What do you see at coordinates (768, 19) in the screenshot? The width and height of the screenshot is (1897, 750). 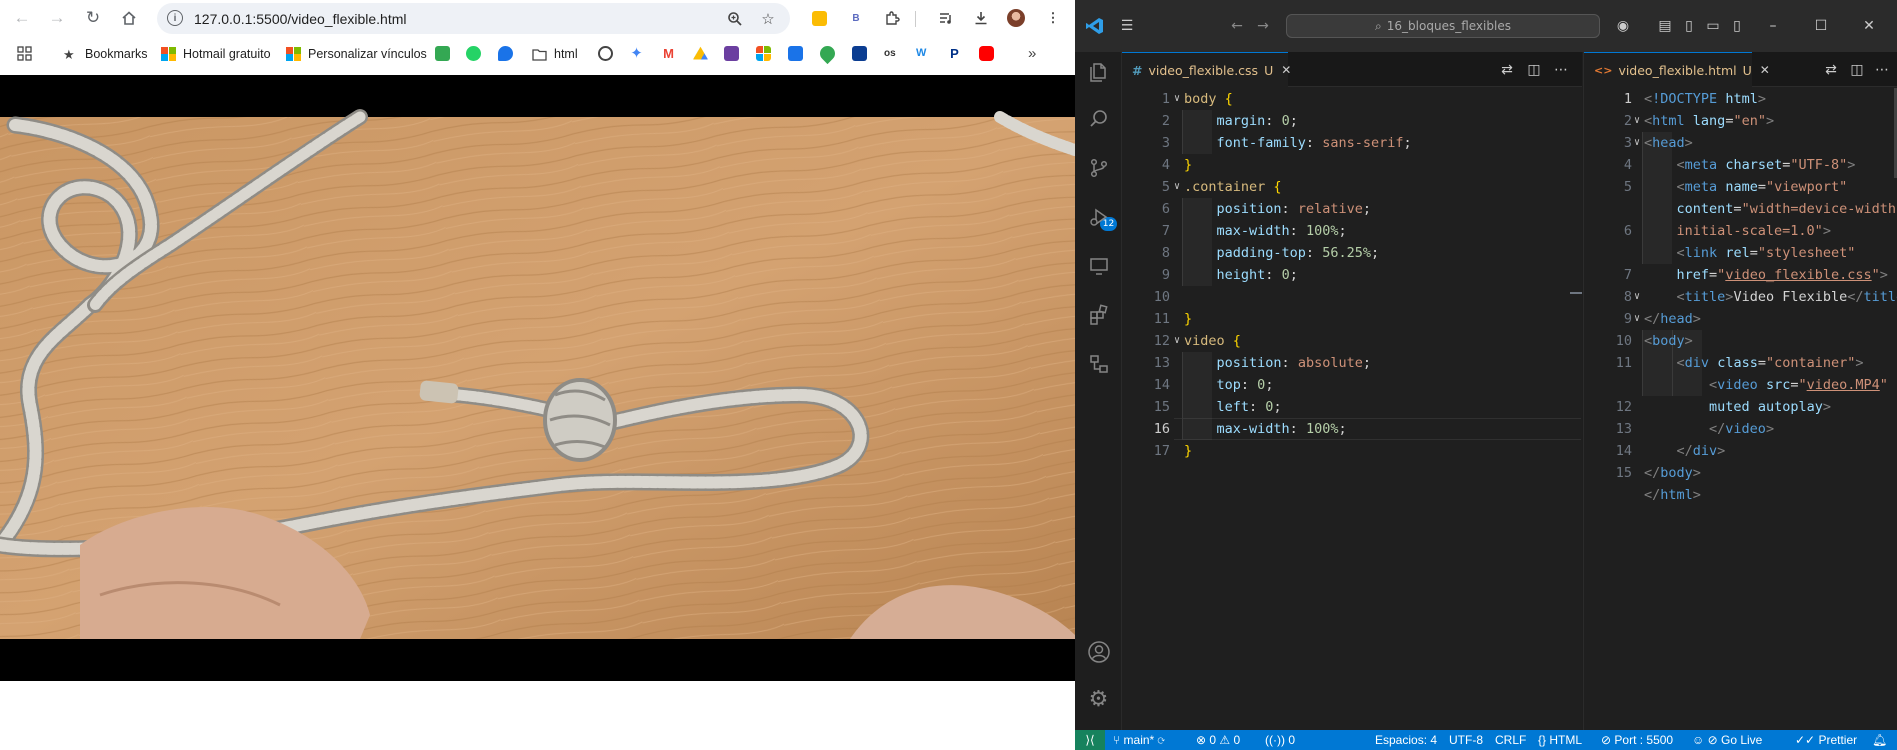 I see `bookmark-star-icon: ☆` at bounding box center [768, 19].